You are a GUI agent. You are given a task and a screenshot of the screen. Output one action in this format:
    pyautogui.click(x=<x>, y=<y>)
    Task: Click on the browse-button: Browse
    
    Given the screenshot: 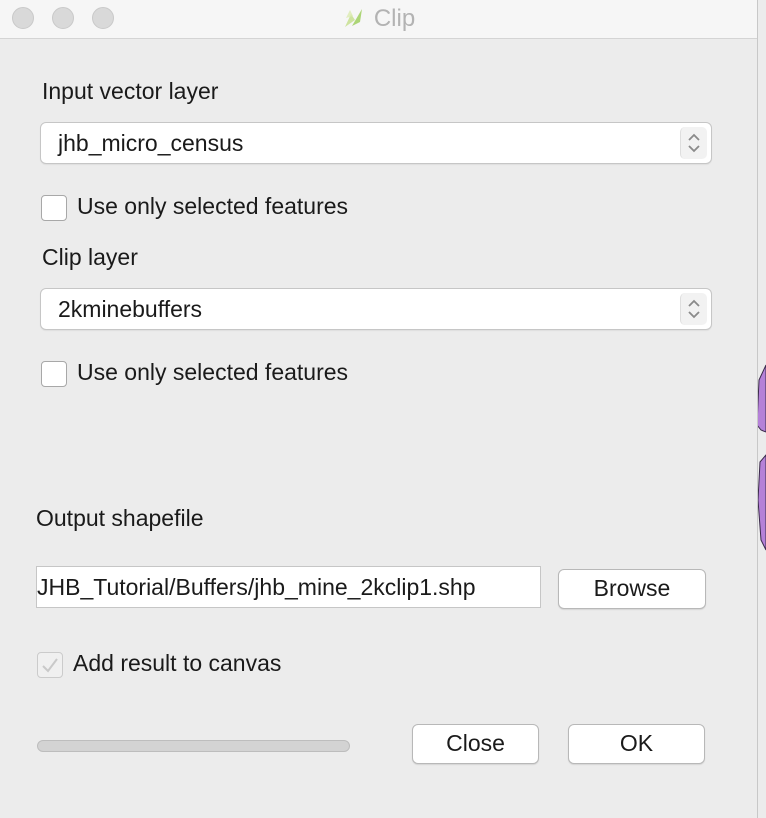 What is the action you would take?
    pyautogui.click(x=632, y=589)
    